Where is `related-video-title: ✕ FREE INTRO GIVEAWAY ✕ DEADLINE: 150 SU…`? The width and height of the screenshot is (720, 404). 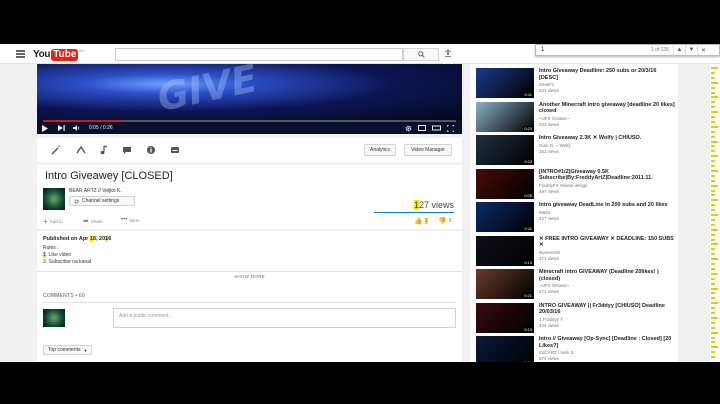 related-video-title: ✕ FREE INTRO GIVEAWAY ✕ DEADLINE: 150 SU… is located at coordinates (607, 242).